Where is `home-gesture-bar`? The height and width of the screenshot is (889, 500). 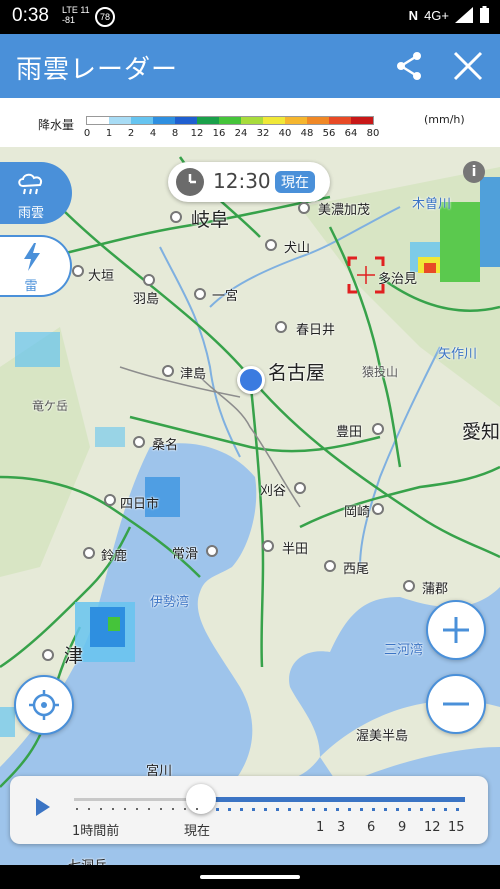 home-gesture-bar is located at coordinates (250, 877).